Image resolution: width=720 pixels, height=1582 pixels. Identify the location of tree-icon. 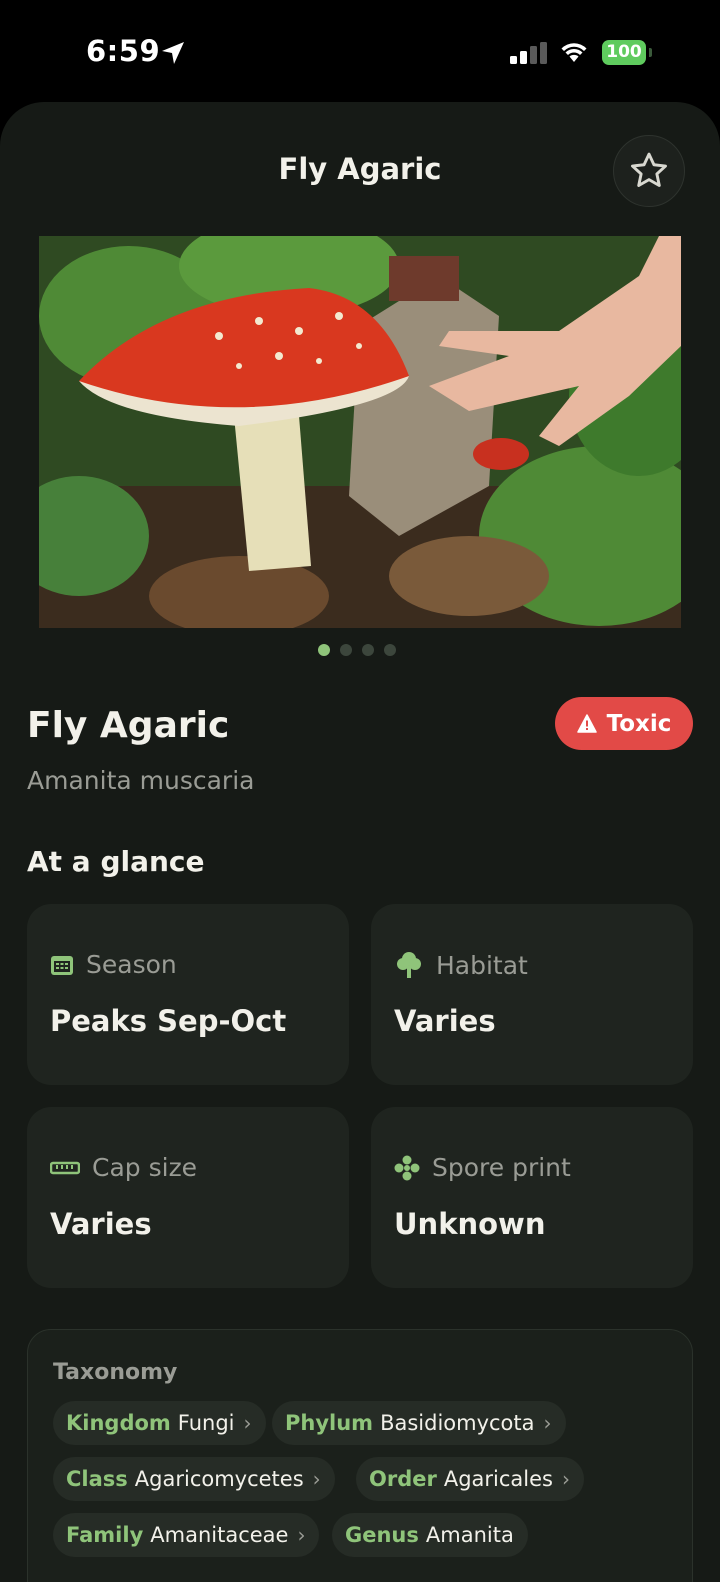
(409, 965).